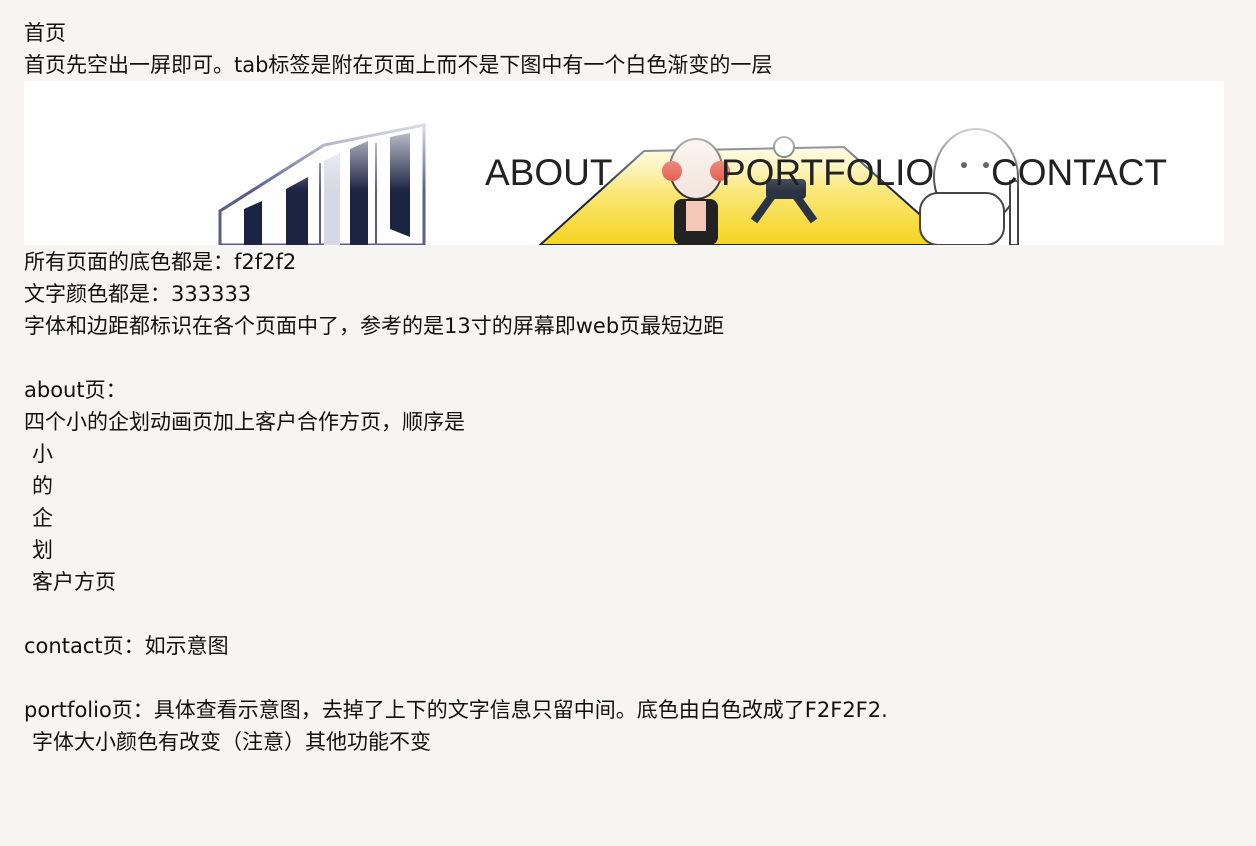 Image resolution: width=1256 pixels, height=846 pixels. I want to click on contact-note: contact页：如示意图, so click(126, 646).